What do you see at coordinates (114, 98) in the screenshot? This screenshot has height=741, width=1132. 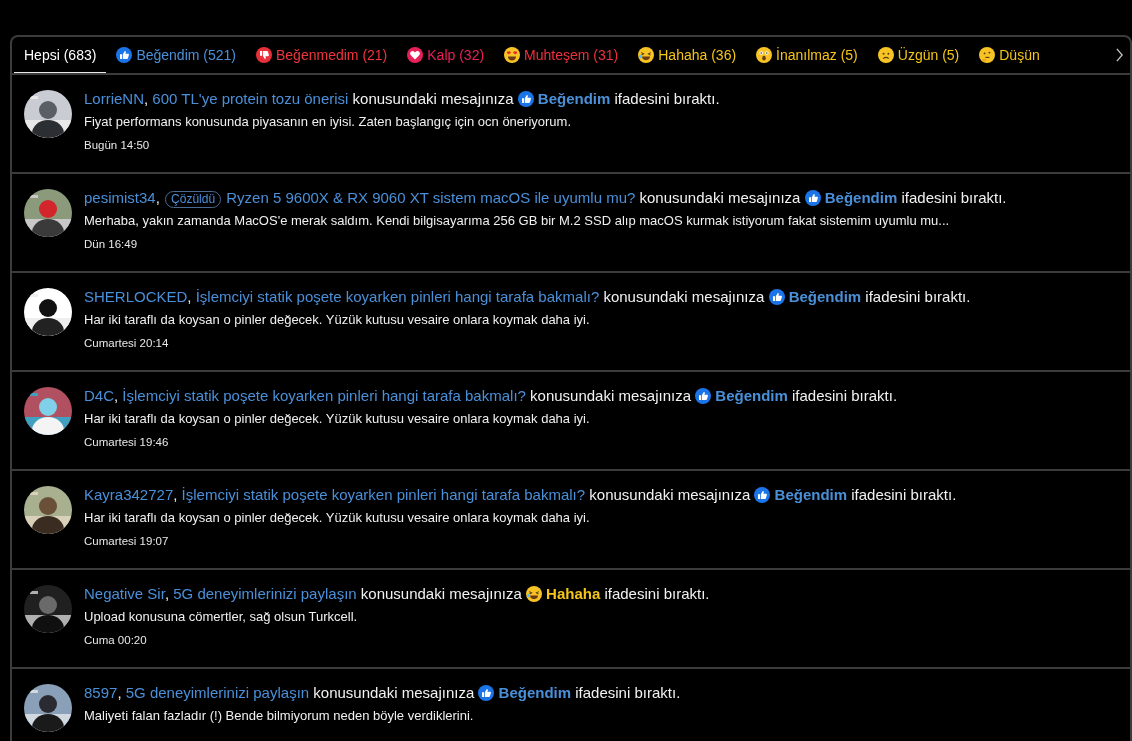 I see `user-link: LorrieNN` at bounding box center [114, 98].